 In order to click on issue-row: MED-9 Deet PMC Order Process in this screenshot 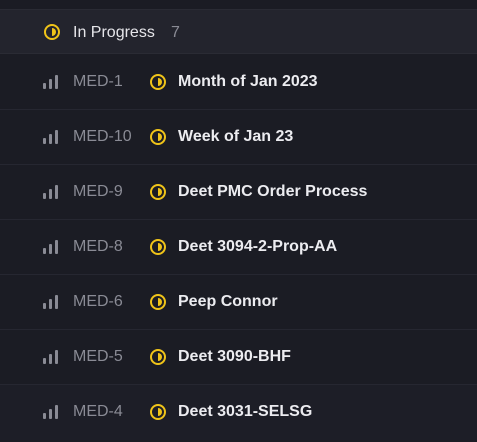, I will do `click(238, 192)`.